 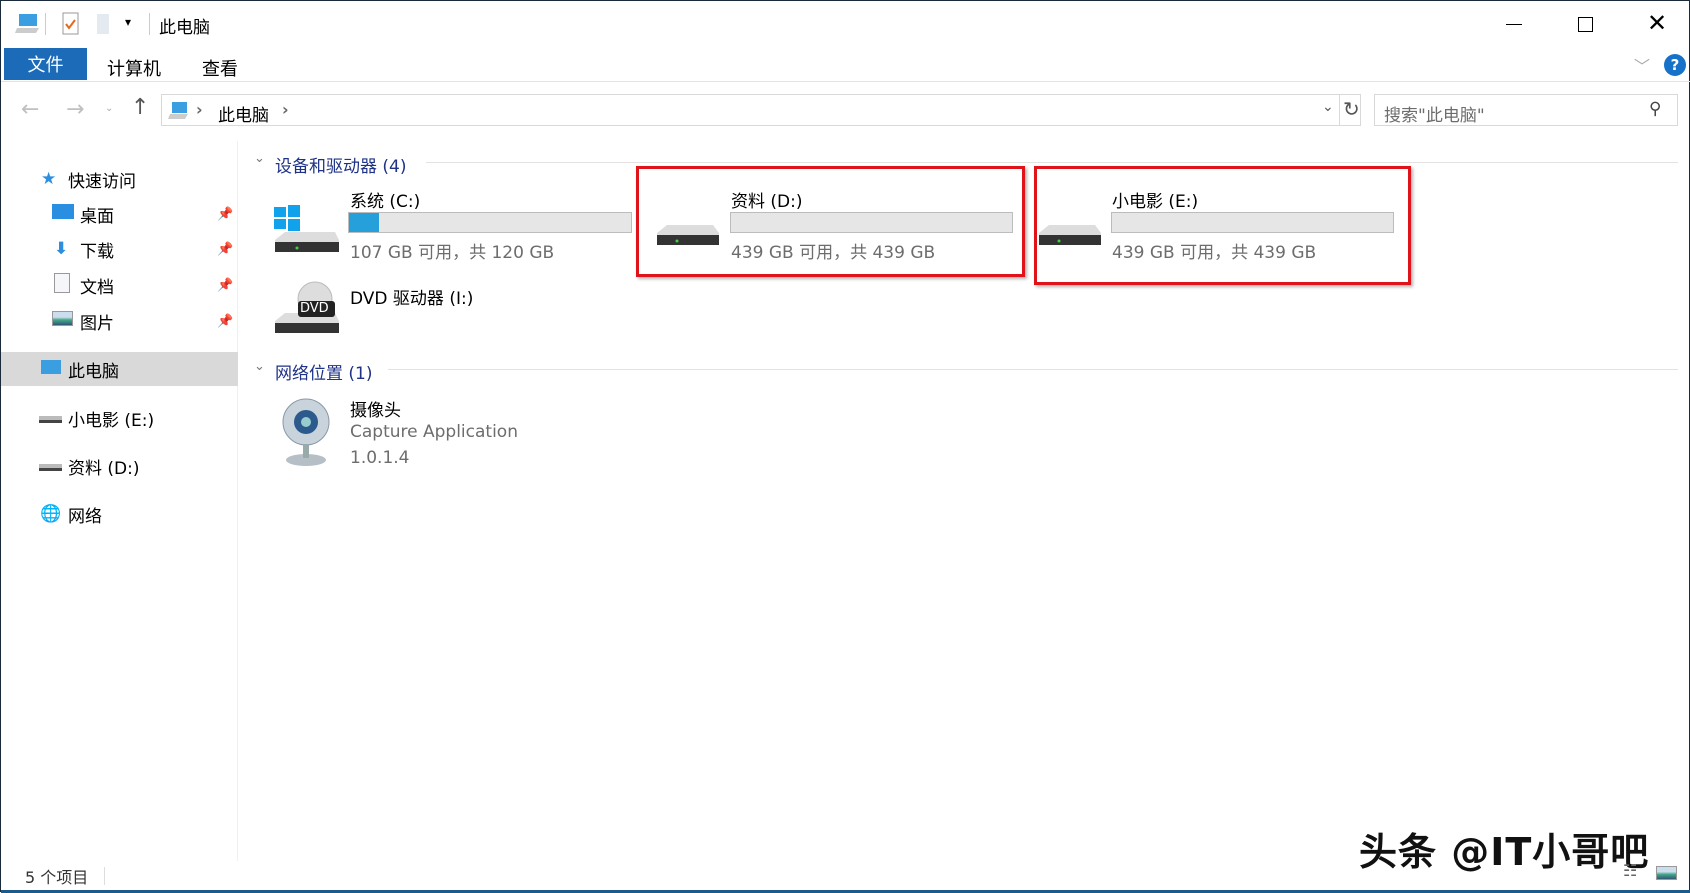 I want to click on drive-c-name: 系统 (C:), so click(x=385, y=202).